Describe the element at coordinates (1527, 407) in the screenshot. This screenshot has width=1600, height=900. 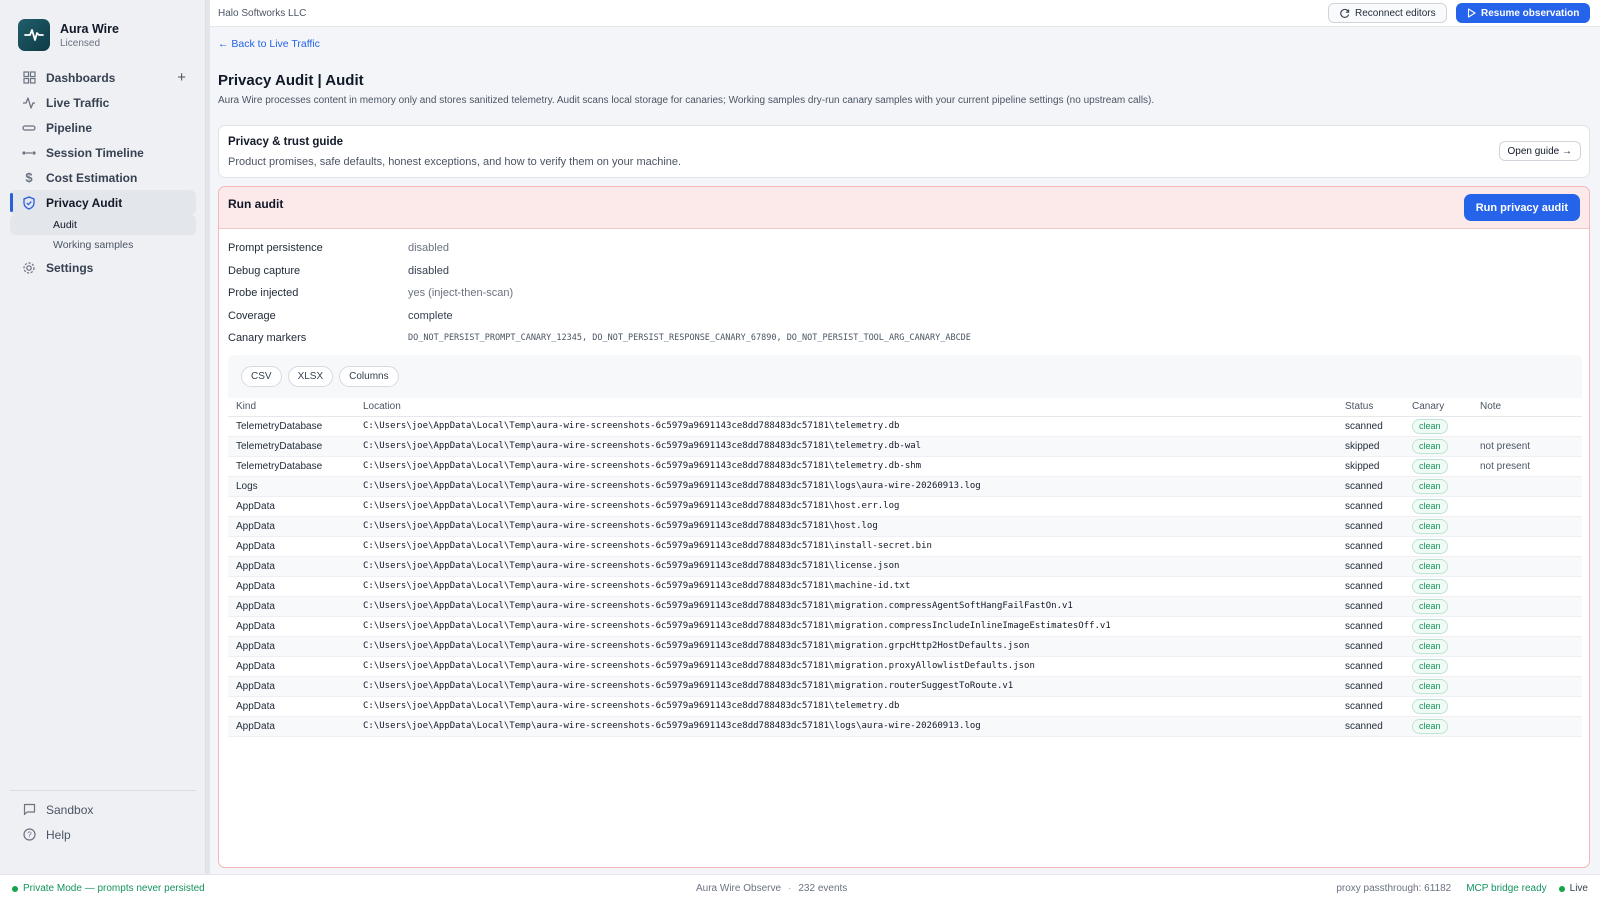
I see `column-header-note: Note` at that location.